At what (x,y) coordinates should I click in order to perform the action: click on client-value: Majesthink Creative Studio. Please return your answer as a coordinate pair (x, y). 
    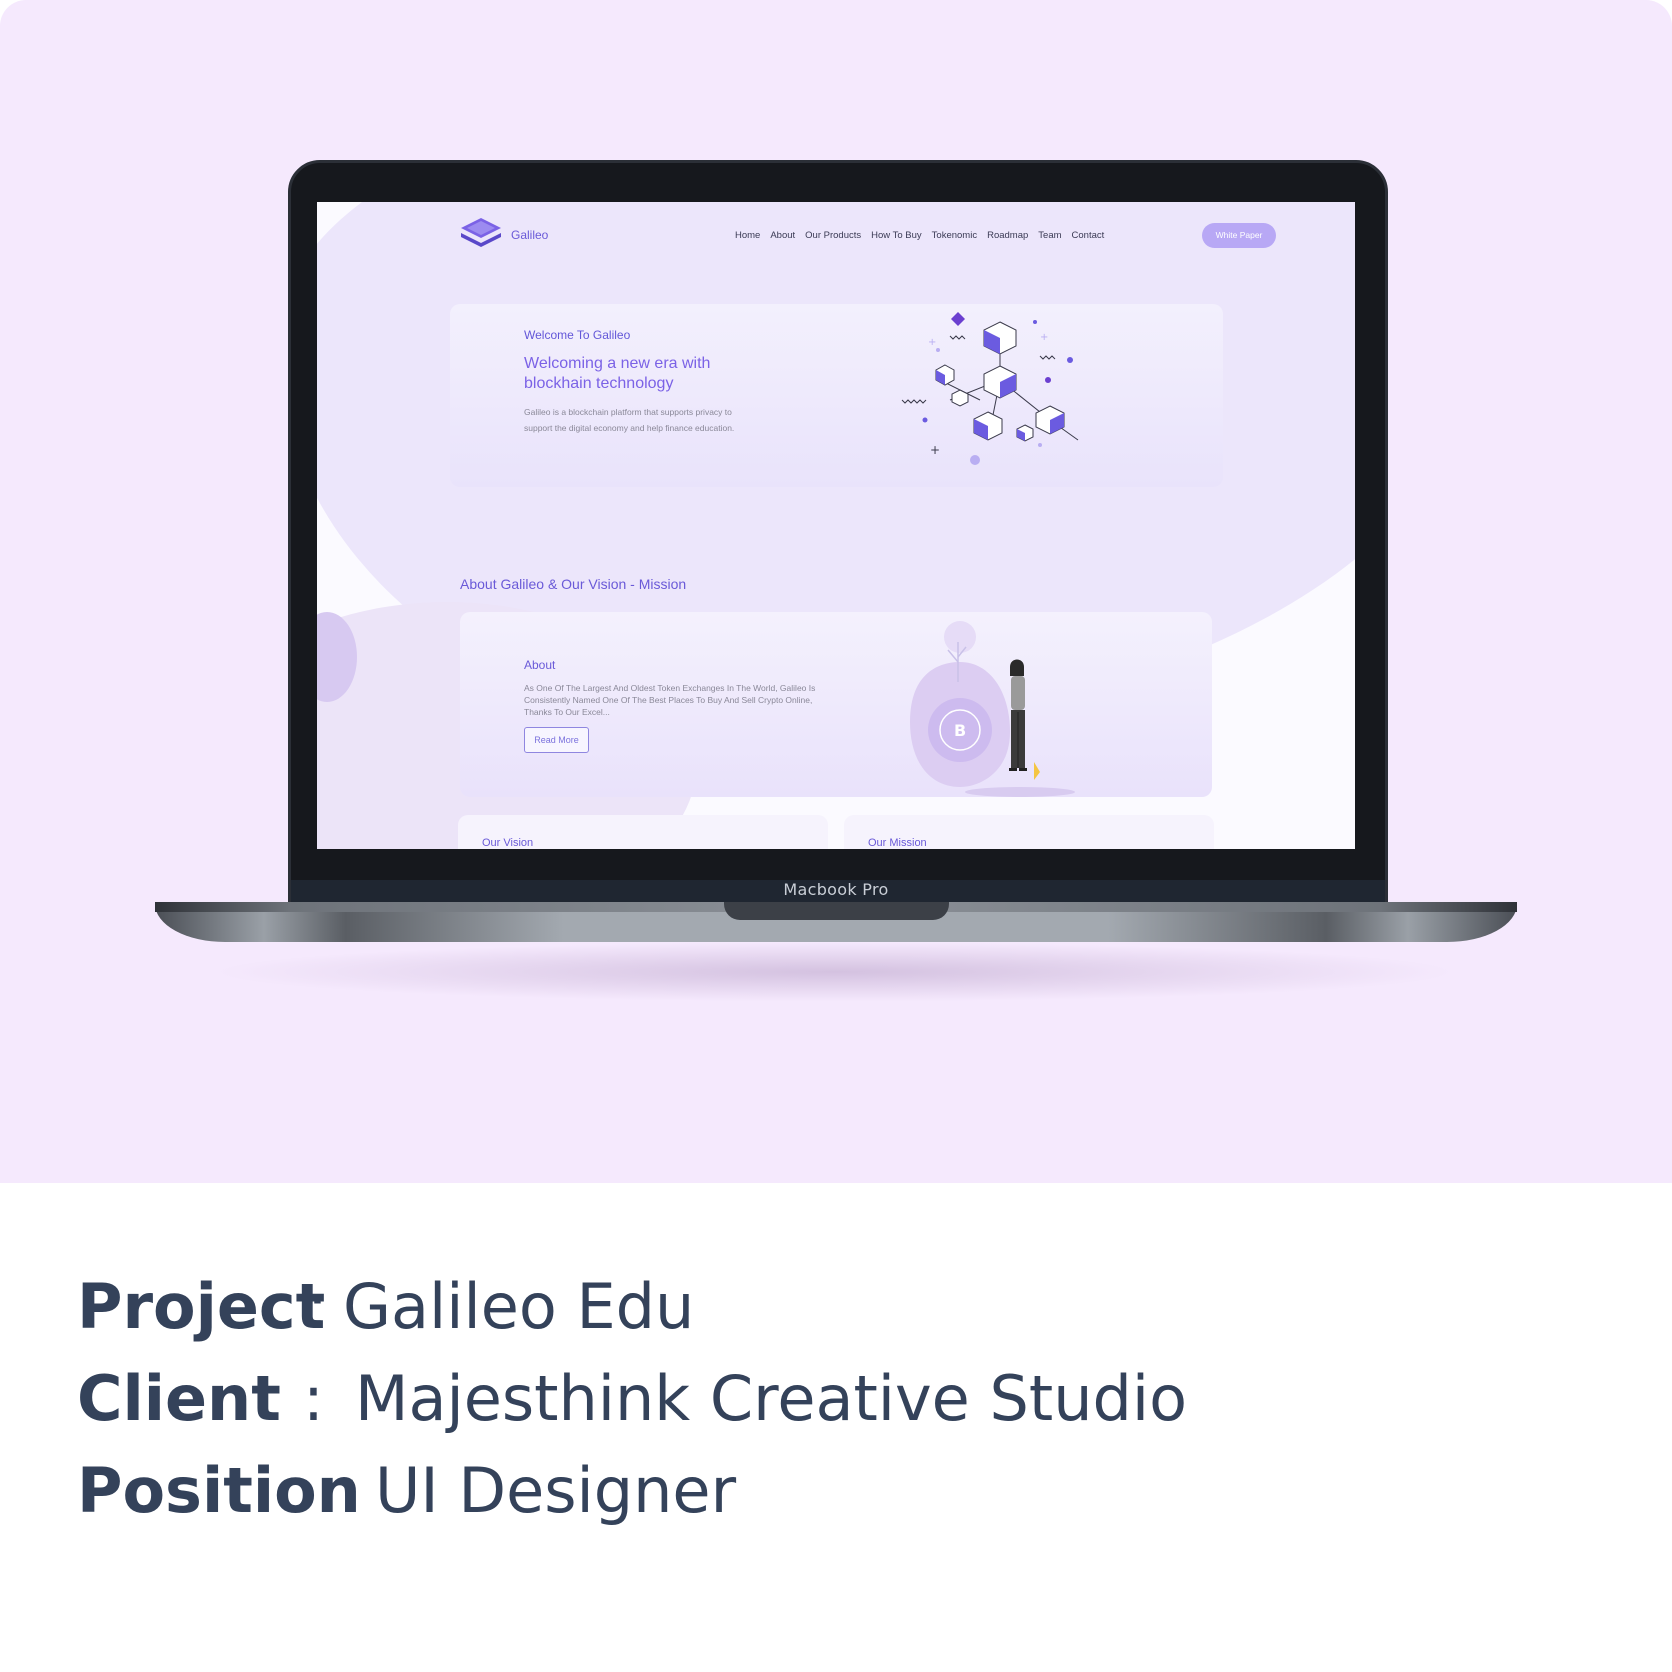
    Looking at the image, I should click on (771, 1398).